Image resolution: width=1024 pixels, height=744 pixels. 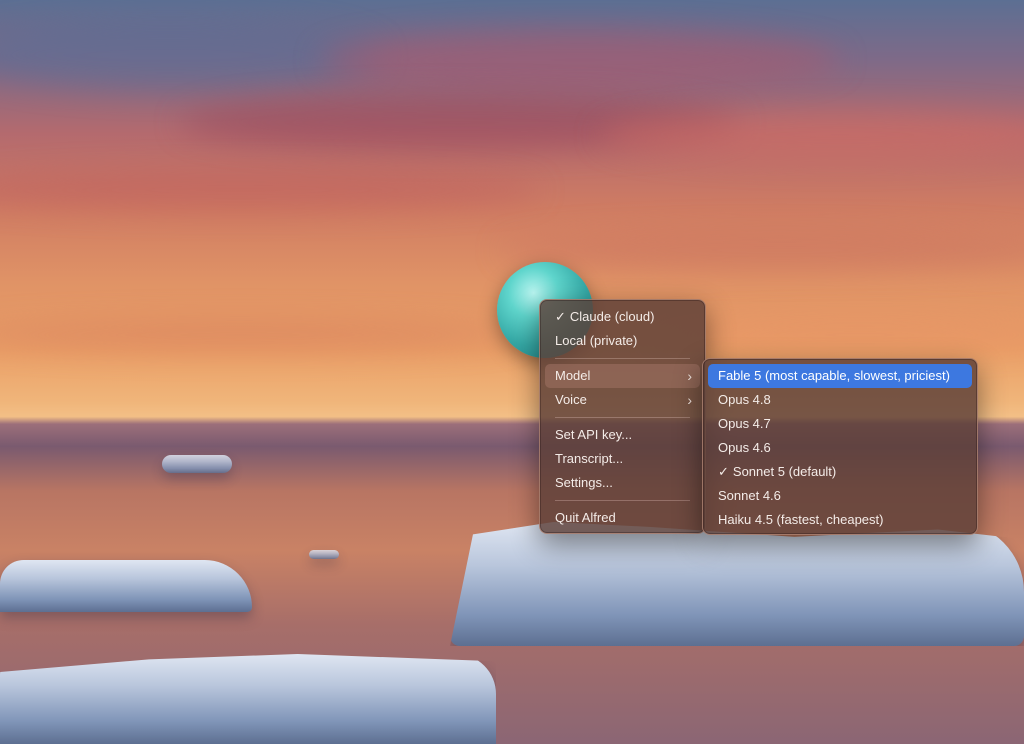 What do you see at coordinates (622, 400) in the screenshot?
I see `menu-item-voice: Voice ›` at bounding box center [622, 400].